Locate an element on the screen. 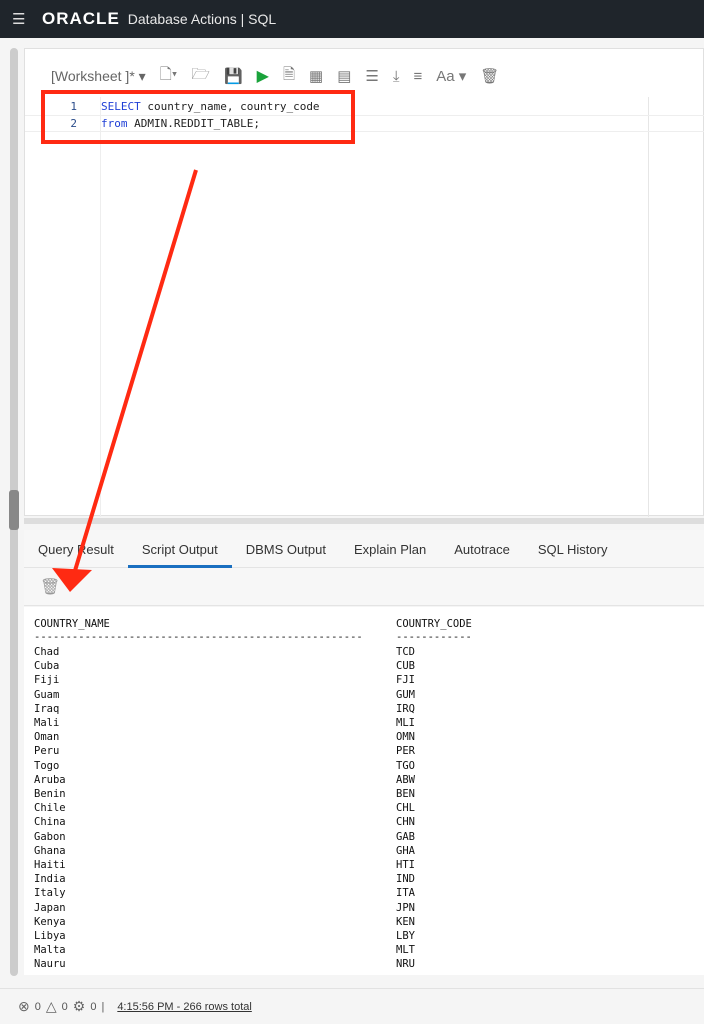 This screenshot has width=704, height=1024. worksheet-selector: [Worksheet ]* ▾ is located at coordinates (98, 76).